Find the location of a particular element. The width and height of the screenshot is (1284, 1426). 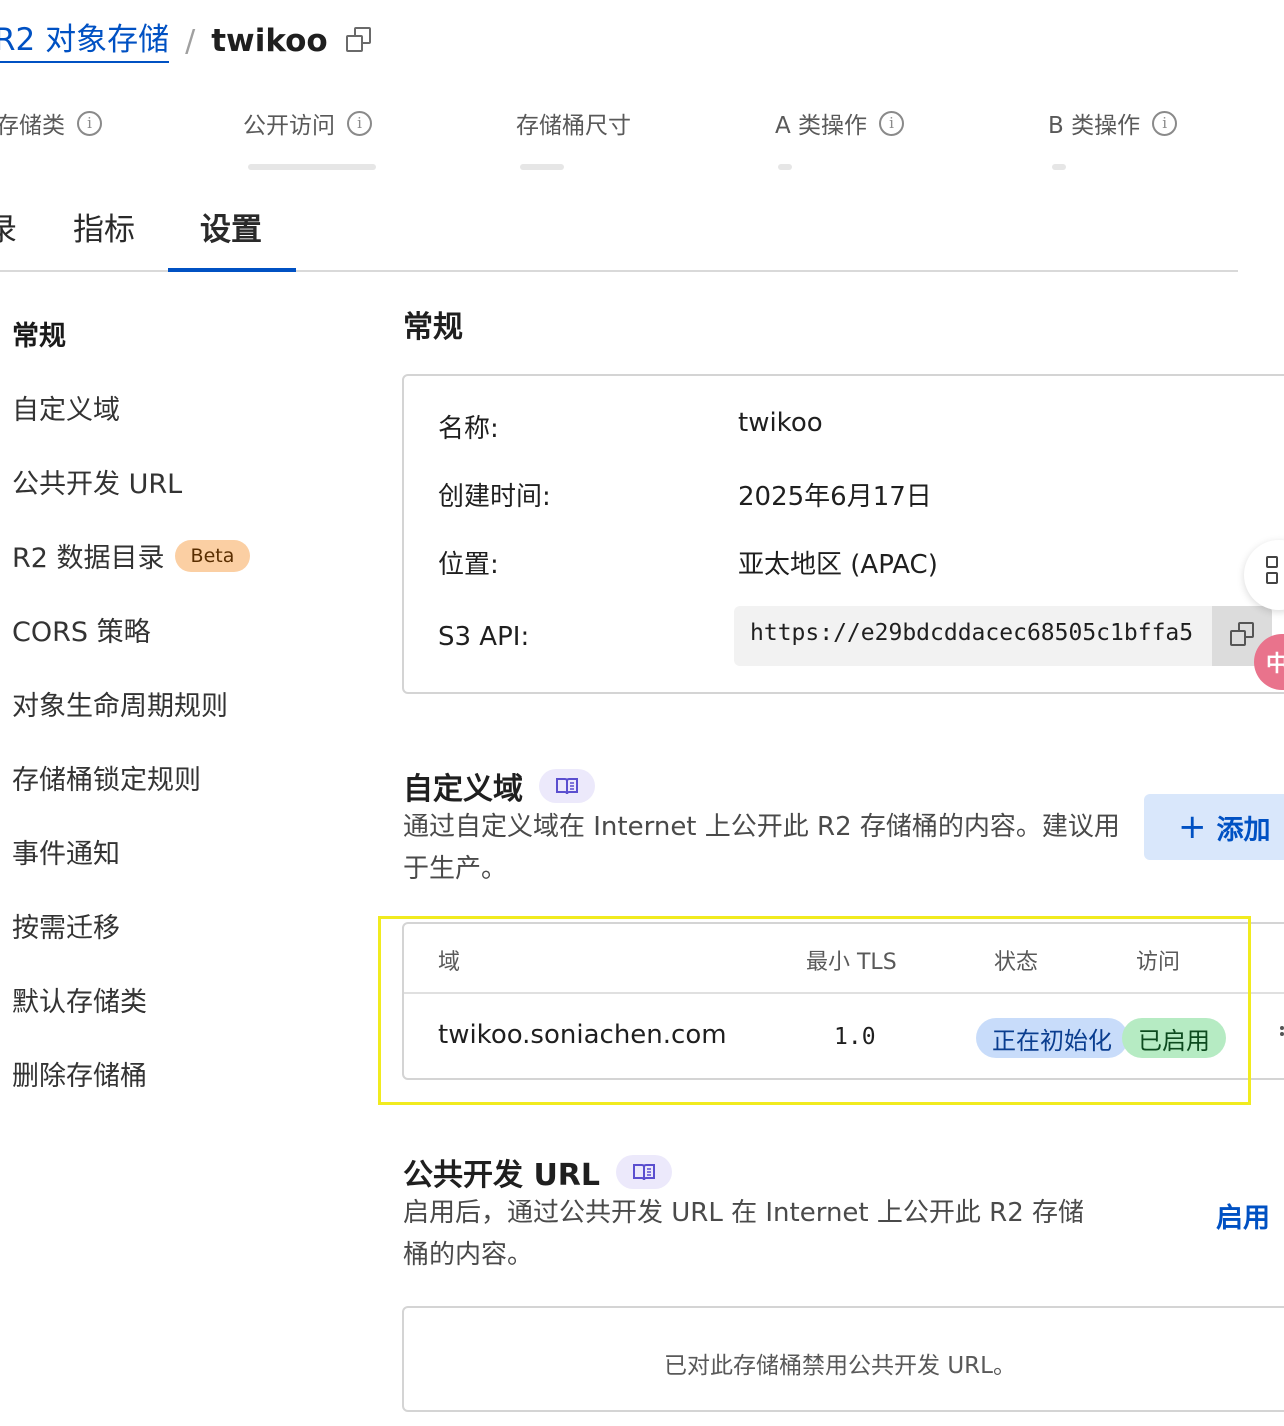

bucket-name-title: twikoo is located at coordinates (269, 41).